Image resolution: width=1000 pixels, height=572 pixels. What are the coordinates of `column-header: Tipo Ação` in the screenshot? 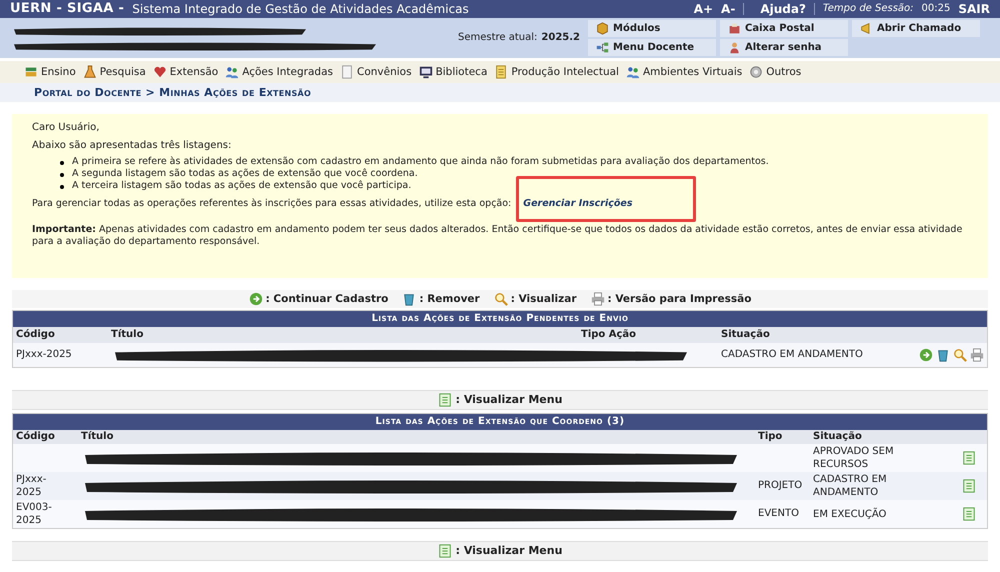 It's located at (609, 335).